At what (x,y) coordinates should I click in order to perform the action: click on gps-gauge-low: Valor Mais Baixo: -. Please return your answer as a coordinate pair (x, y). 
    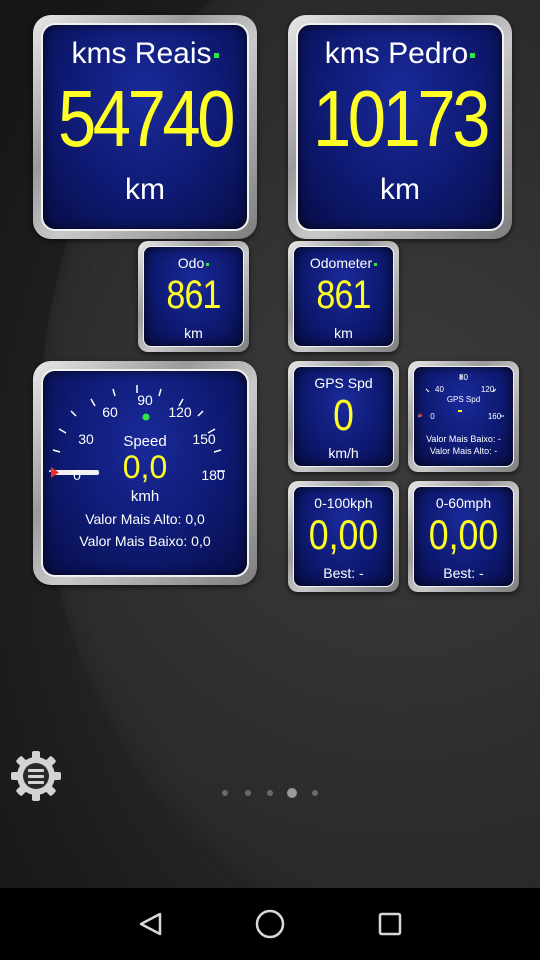
    Looking at the image, I should click on (463, 439).